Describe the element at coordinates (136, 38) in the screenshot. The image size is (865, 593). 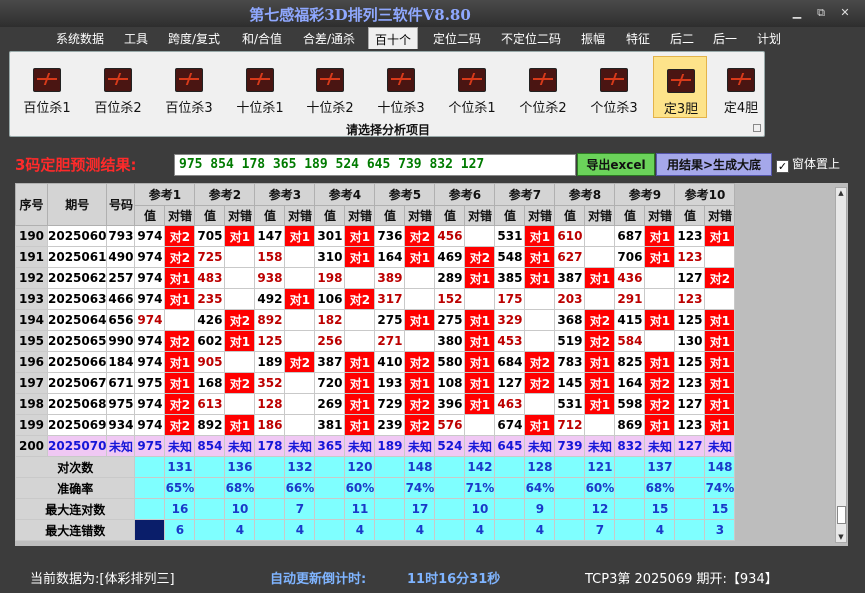
I see `menu-item: 工具` at that location.